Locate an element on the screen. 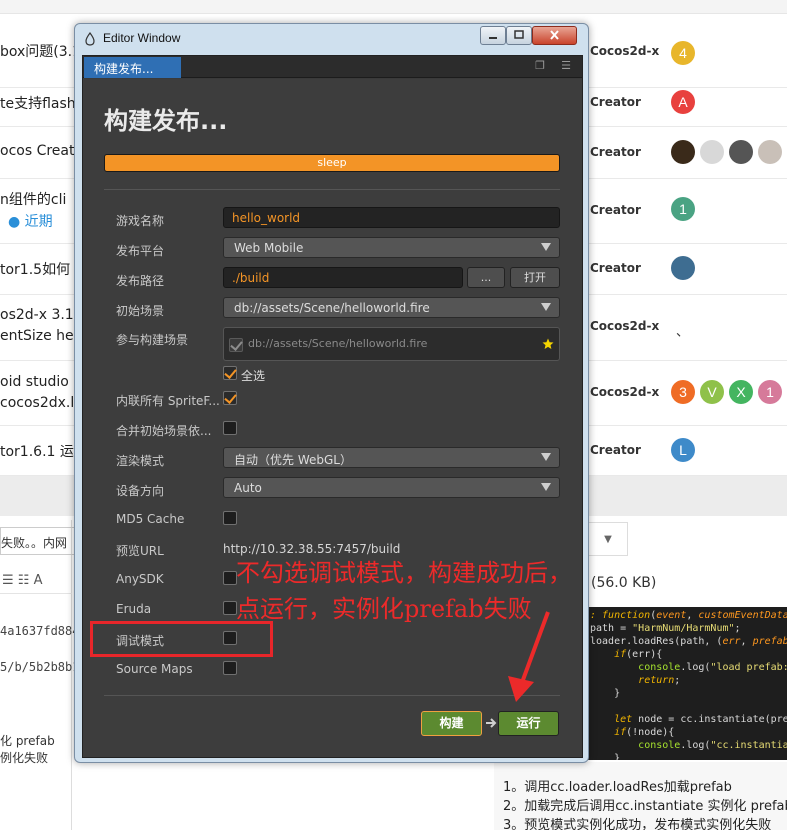 This screenshot has height=830, width=787. render-mode-label: 渲染模式 is located at coordinates (140, 461).